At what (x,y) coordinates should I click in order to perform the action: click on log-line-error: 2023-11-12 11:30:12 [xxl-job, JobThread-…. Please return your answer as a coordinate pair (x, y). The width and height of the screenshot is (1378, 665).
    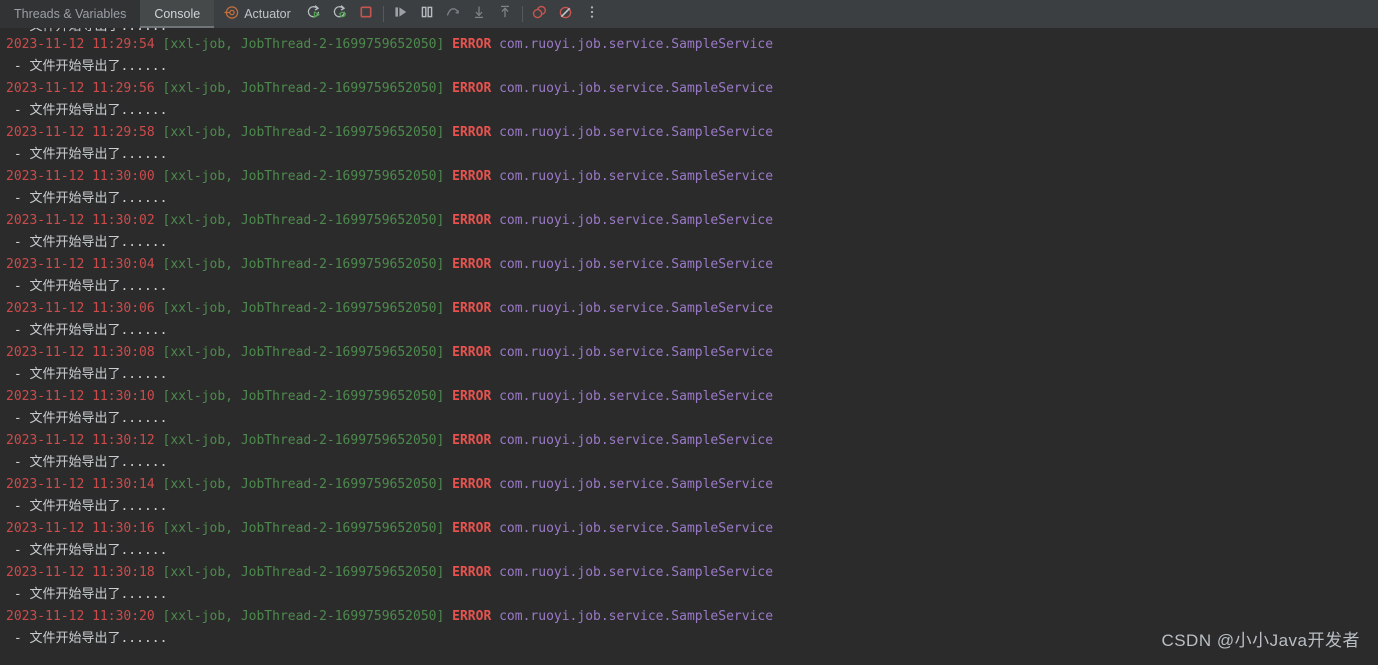
    Looking at the image, I should click on (692, 441).